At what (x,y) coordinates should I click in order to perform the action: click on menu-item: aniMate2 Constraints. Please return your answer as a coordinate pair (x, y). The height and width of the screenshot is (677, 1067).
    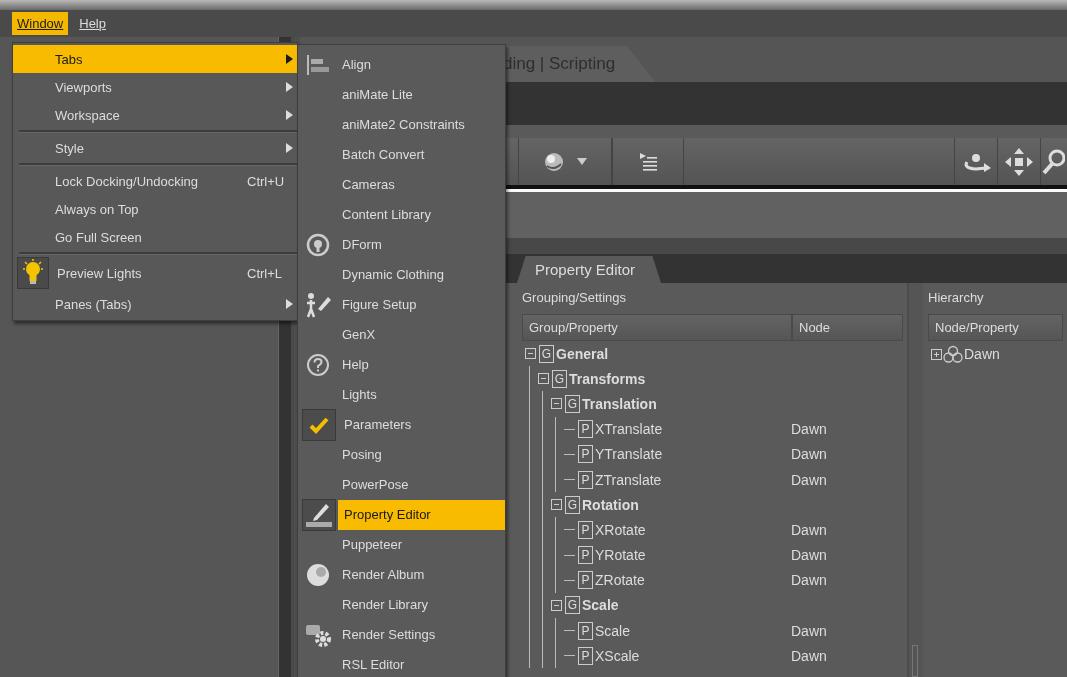
    Looking at the image, I should click on (401, 125).